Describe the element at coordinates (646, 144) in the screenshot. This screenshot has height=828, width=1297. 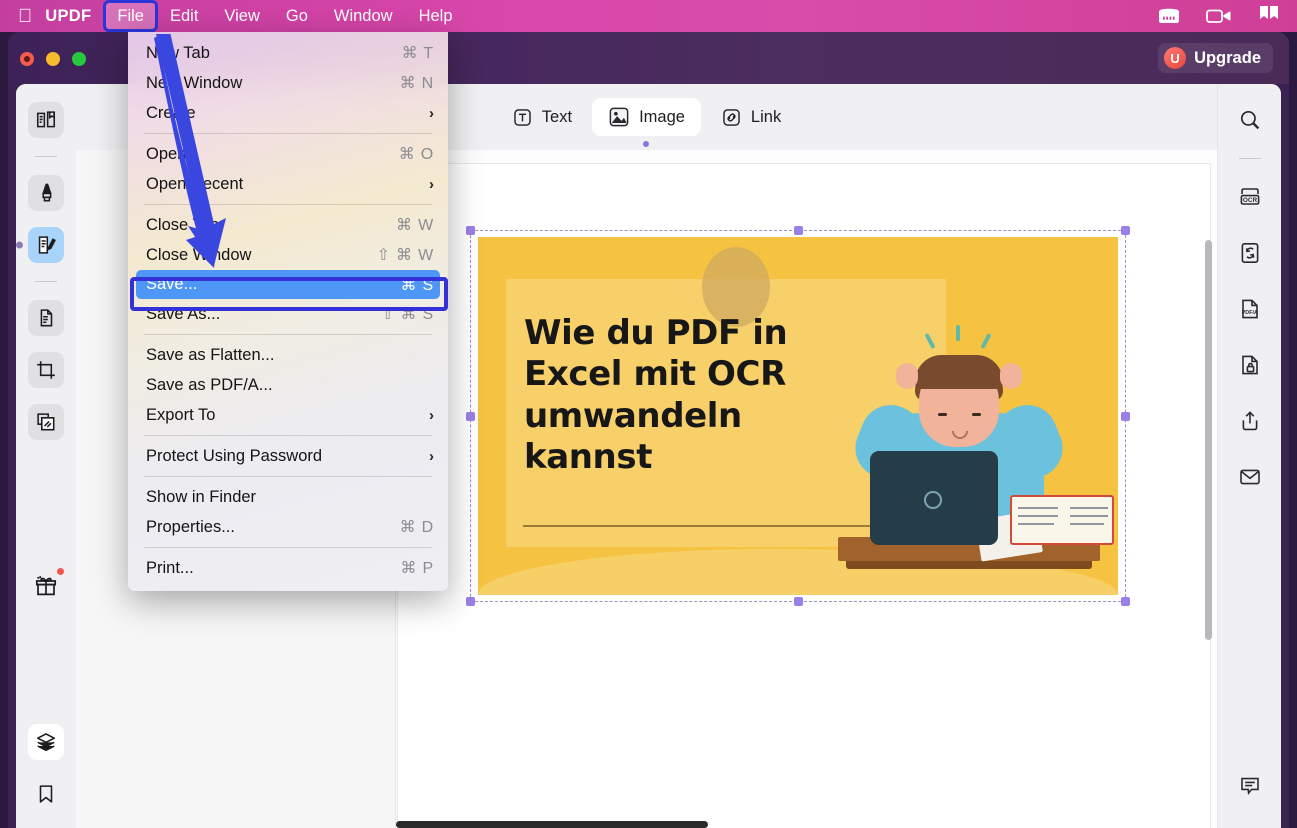
I see `active-tab-indicator` at that location.